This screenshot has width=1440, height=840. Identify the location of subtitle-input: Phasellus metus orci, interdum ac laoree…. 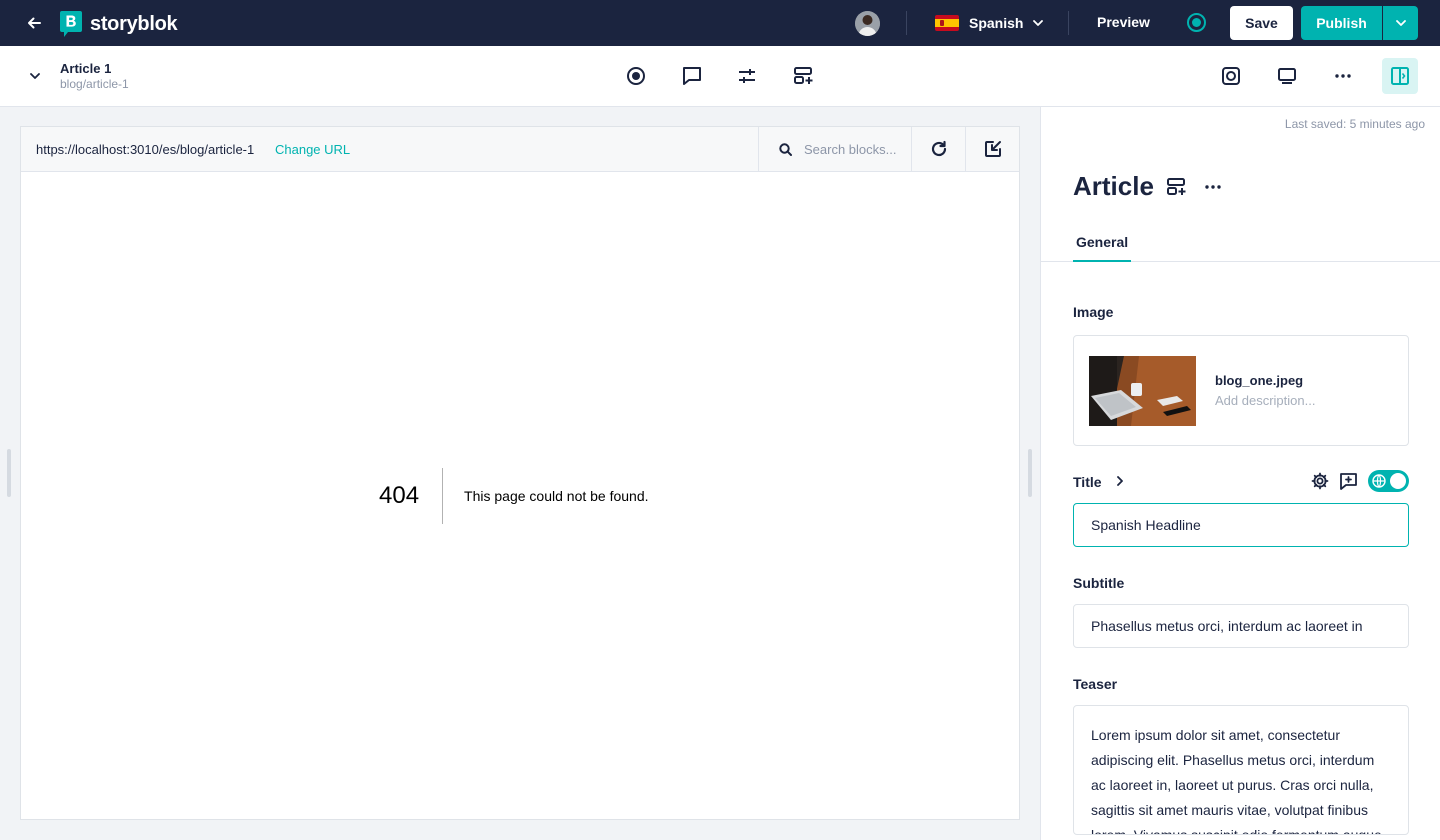
(1241, 626).